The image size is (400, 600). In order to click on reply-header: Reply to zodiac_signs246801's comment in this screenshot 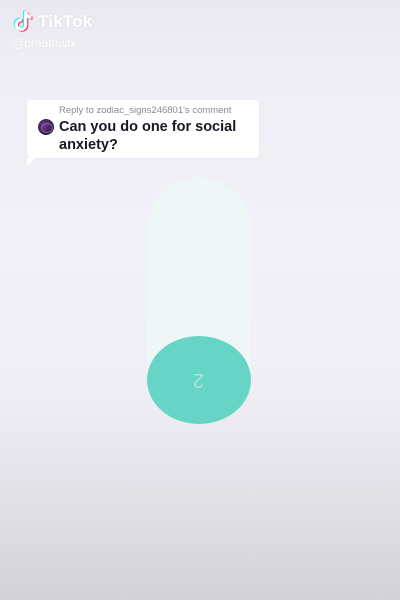, I will do `click(145, 110)`.